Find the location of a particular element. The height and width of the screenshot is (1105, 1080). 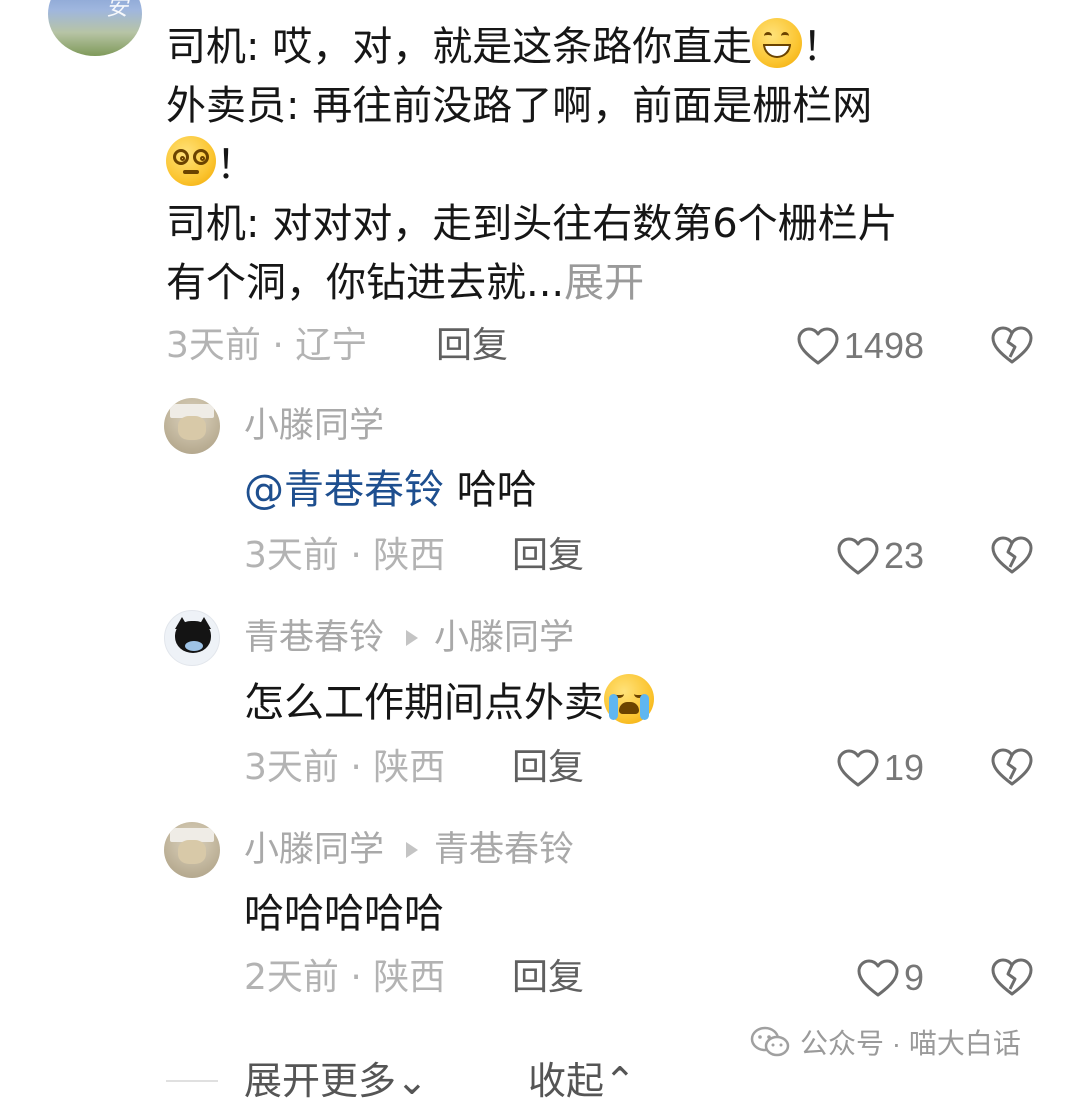

reply-text-body: 哈哈 is located at coordinates (490, 490).